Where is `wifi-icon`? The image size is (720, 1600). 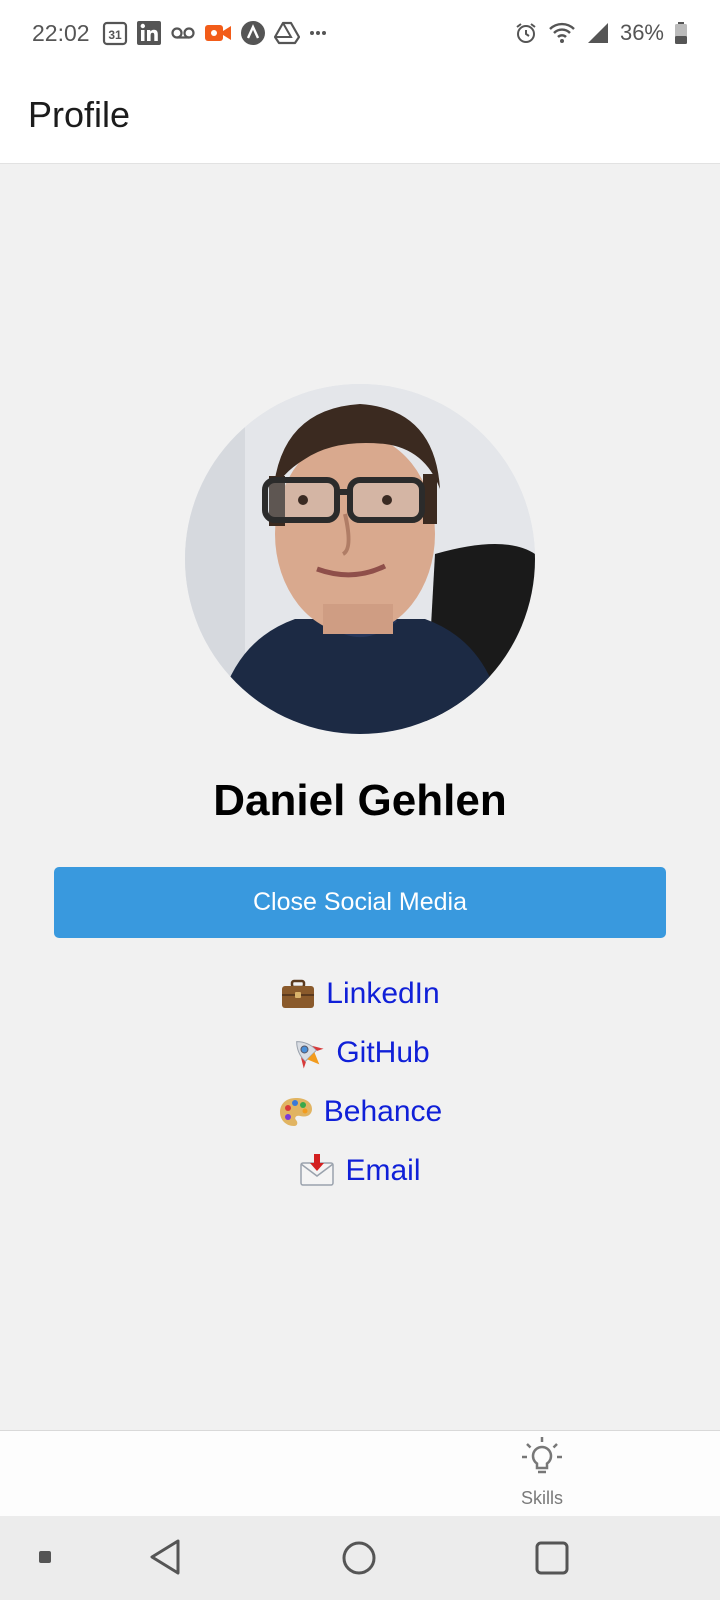 wifi-icon is located at coordinates (562, 33).